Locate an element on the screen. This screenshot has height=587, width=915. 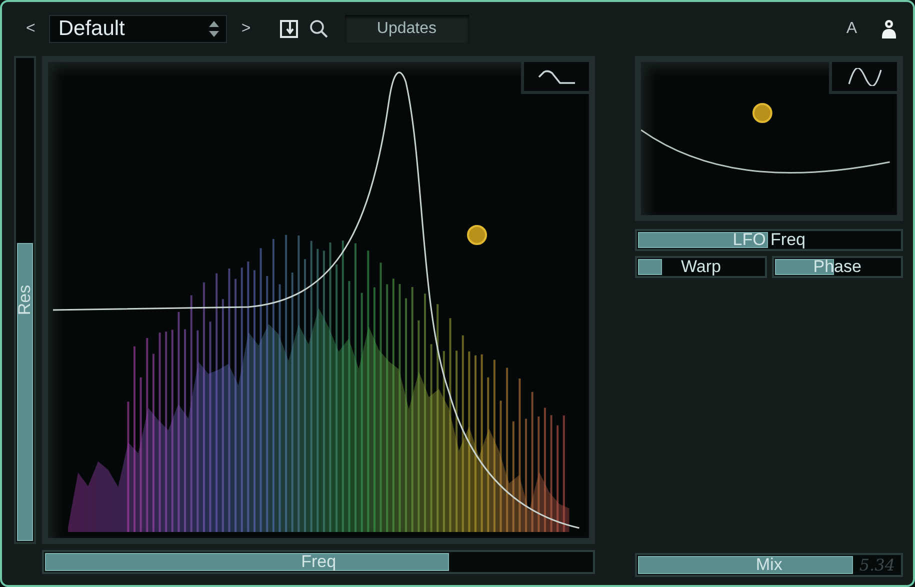
a-label: A is located at coordinates (851, 29).